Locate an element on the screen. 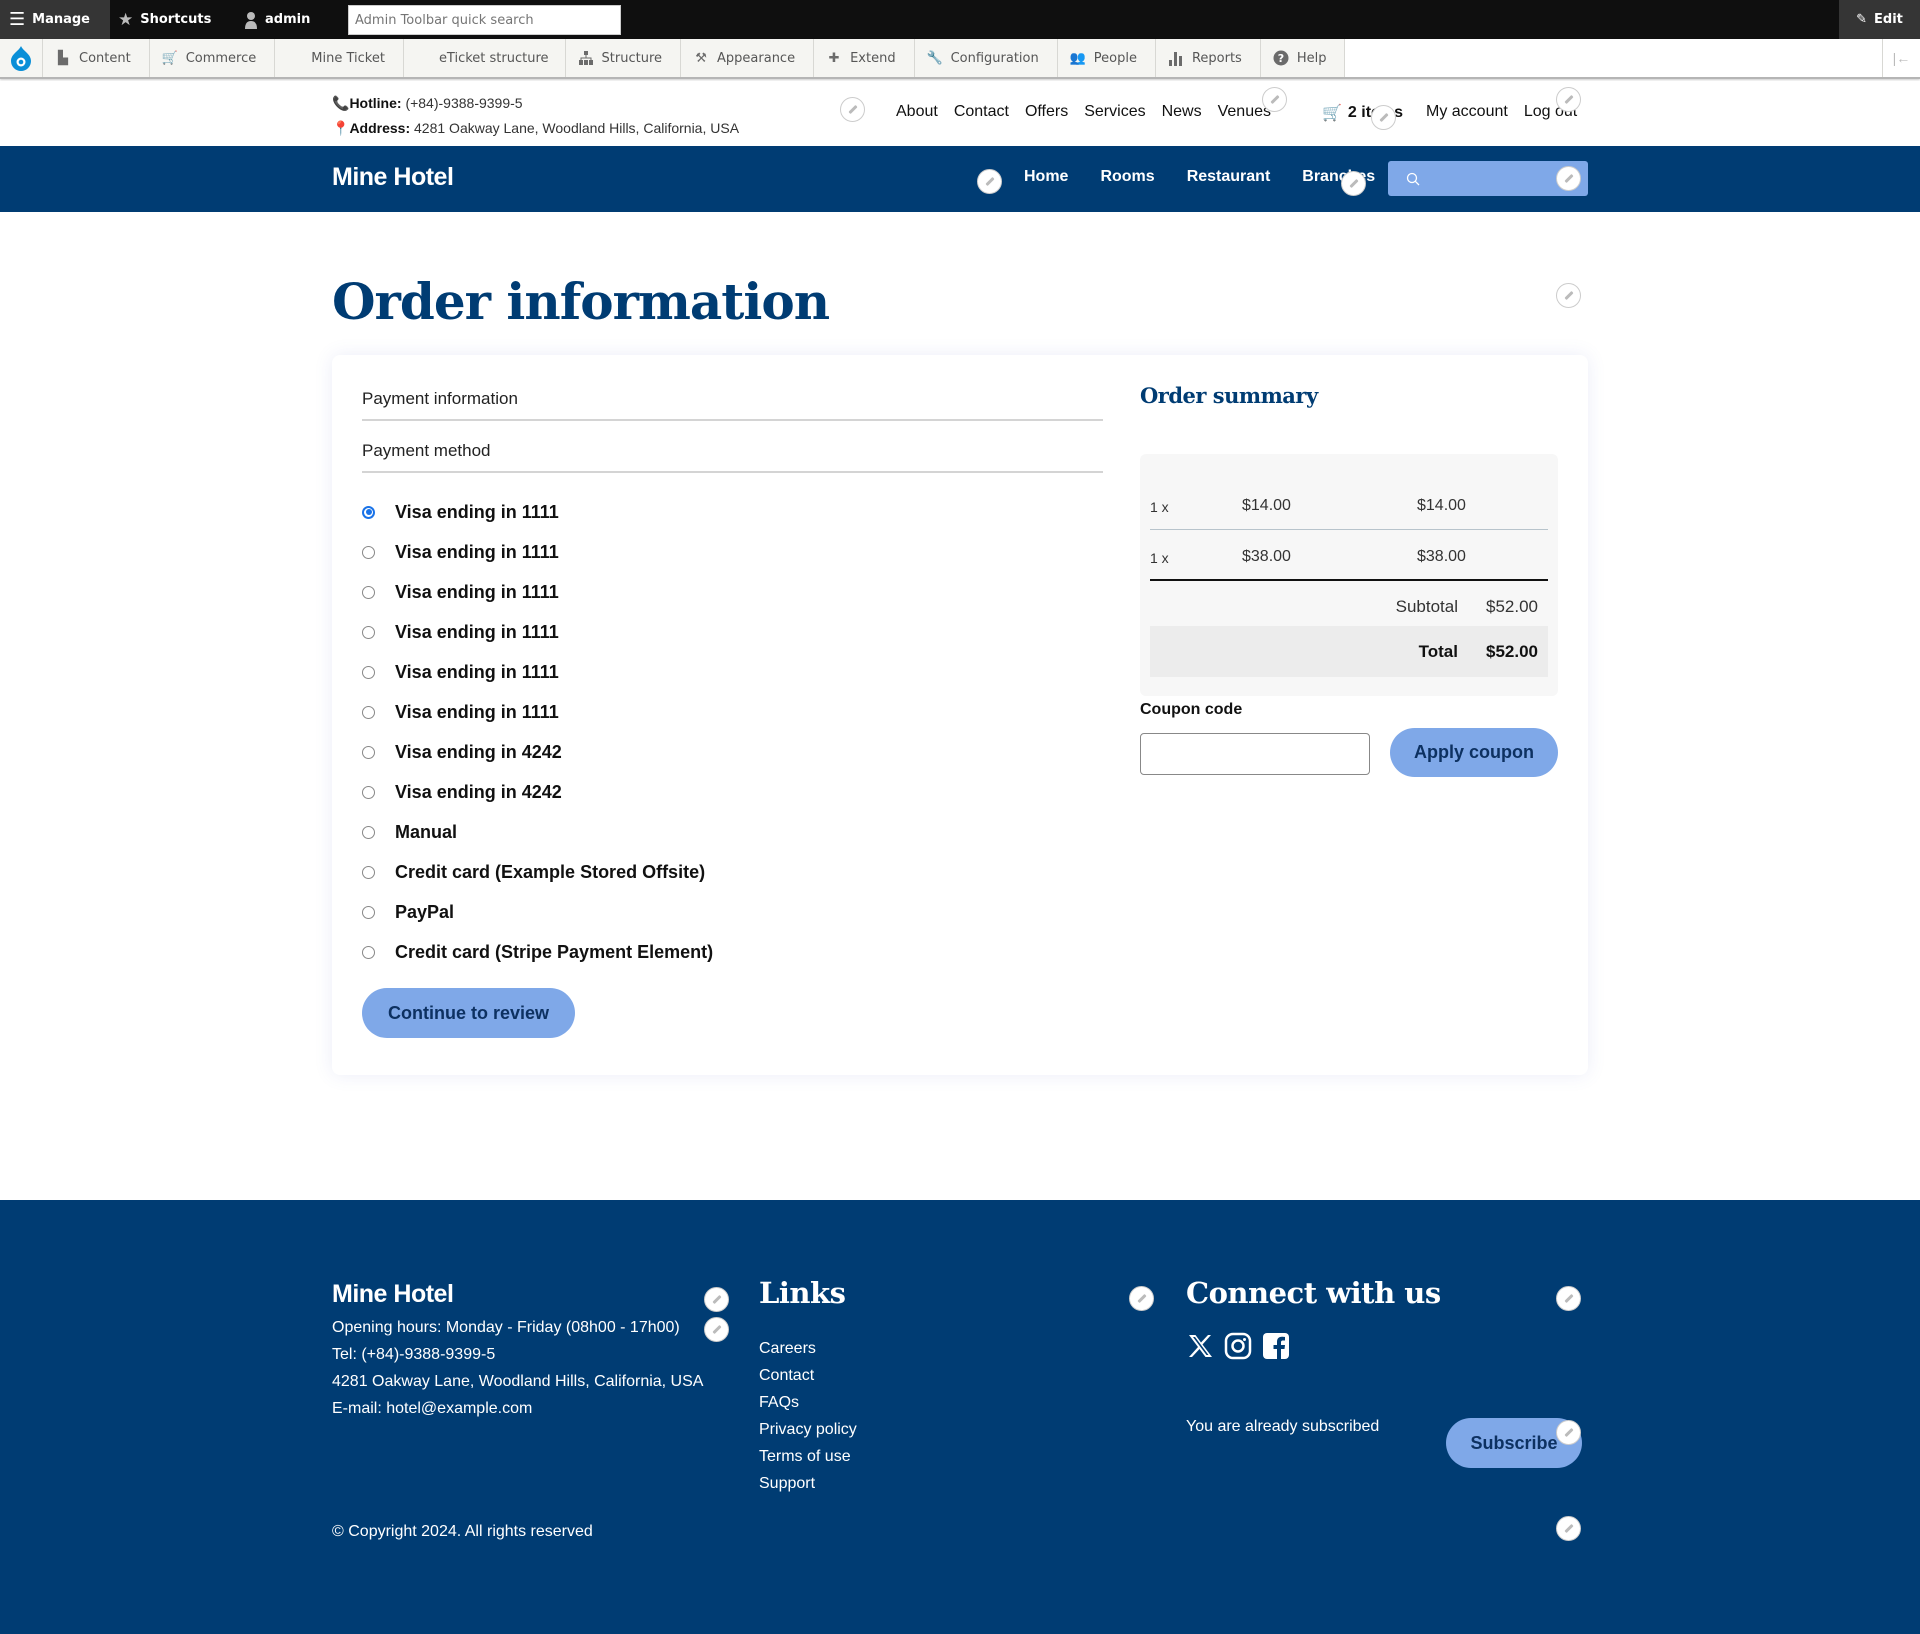 The height and width of the screenshot is (1634, 1920). nav-link-offers: Offers is located at coordinates (1046, 112).